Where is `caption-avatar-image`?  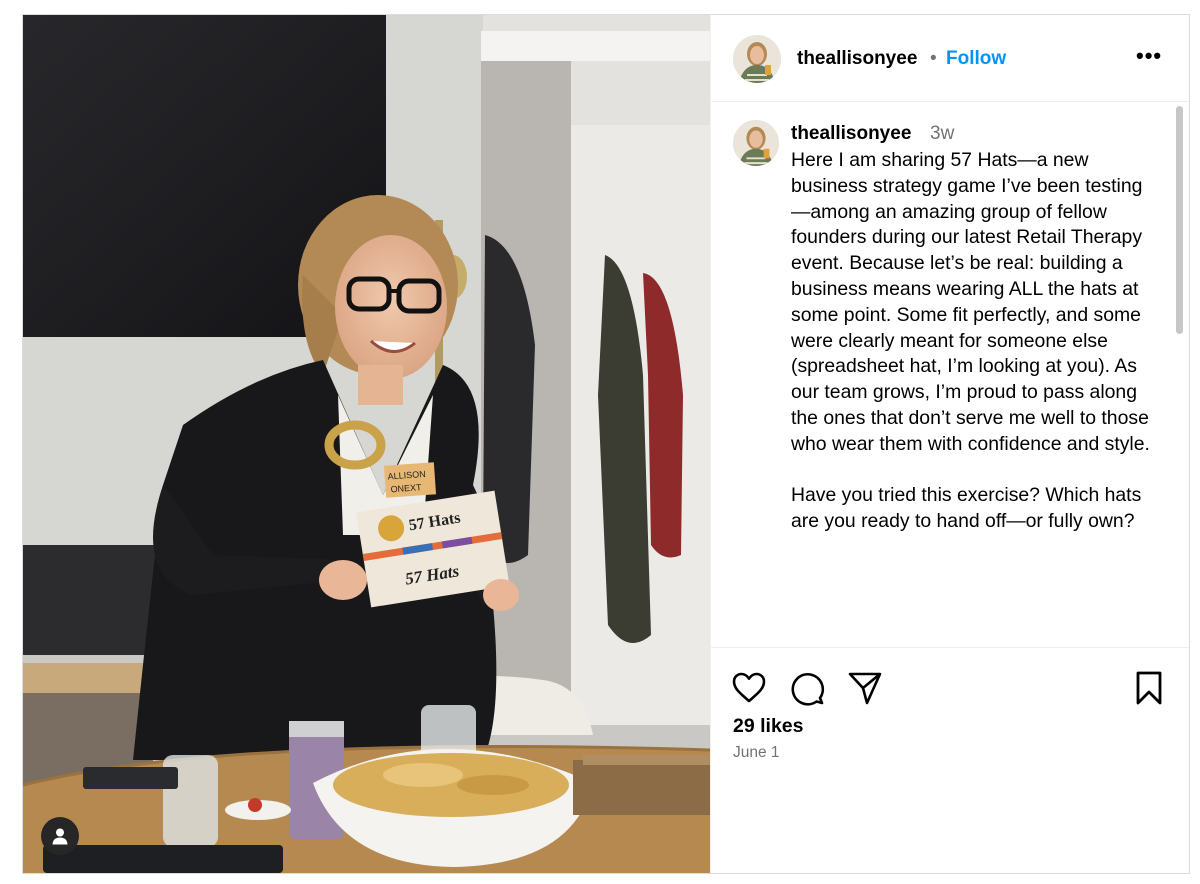
caption-avatar-image is located at coordinates (756, 143).